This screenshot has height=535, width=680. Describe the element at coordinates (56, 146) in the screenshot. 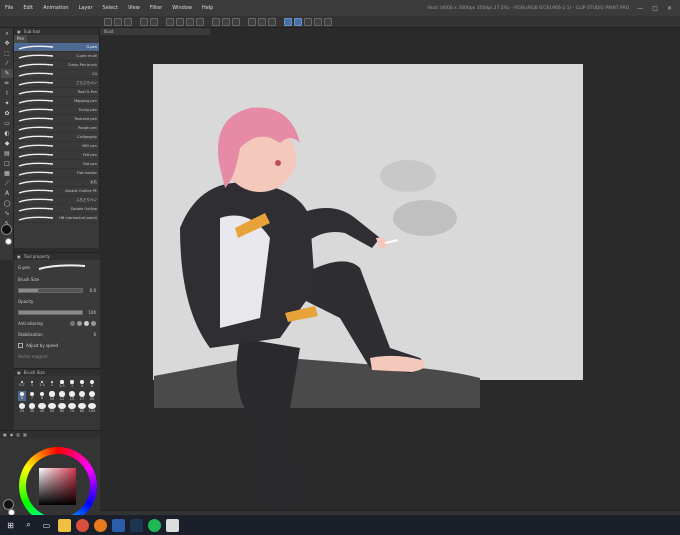

I see `brush-item: Milli pen` at that location.